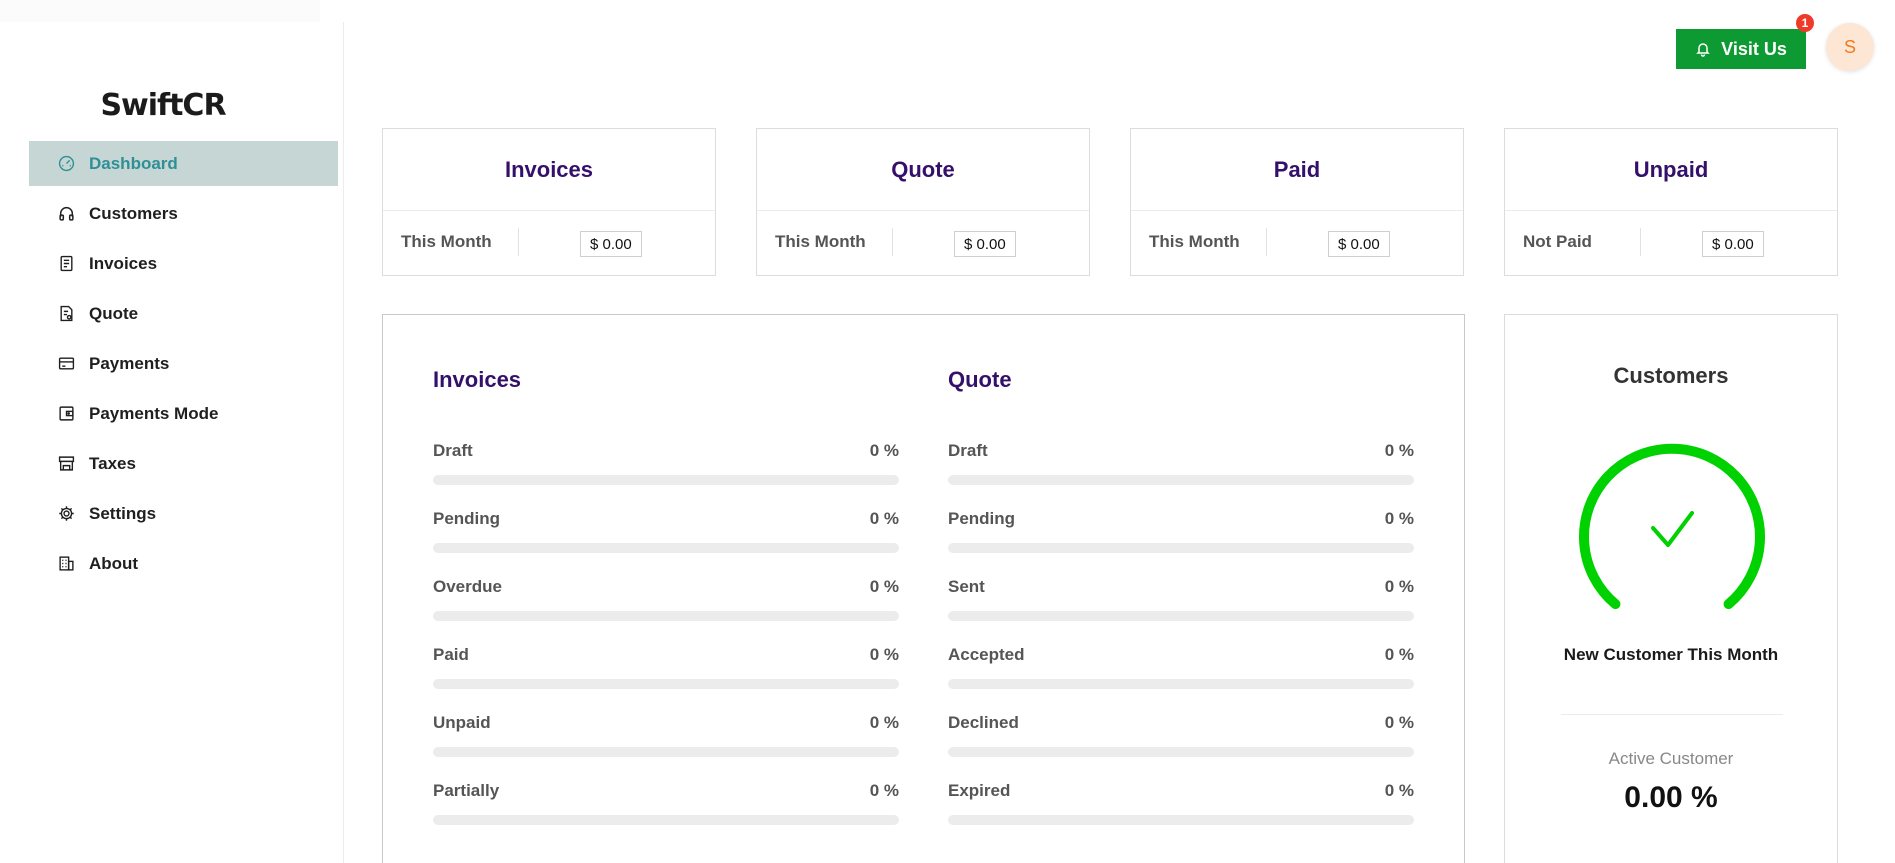 Image resolution: width=1895 pixels, height=863 pixels. Describe the element at coordinates (1805, 23) in the screenshot. I see `notification-badge: 1` at that location.